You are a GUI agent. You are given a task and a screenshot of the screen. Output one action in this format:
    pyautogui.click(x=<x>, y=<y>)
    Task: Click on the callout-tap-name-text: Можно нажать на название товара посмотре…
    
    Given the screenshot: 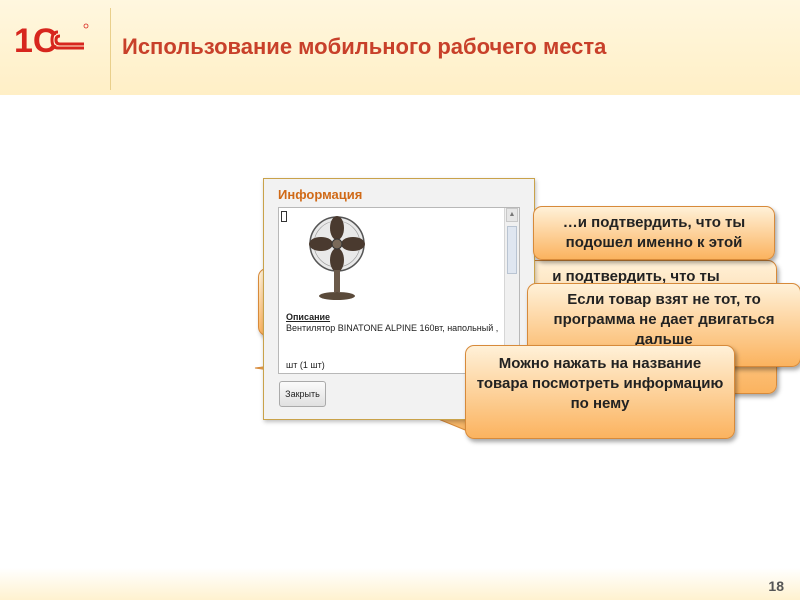 What is the action you would take?
    pyautogui.click(x=600, y=383)
    